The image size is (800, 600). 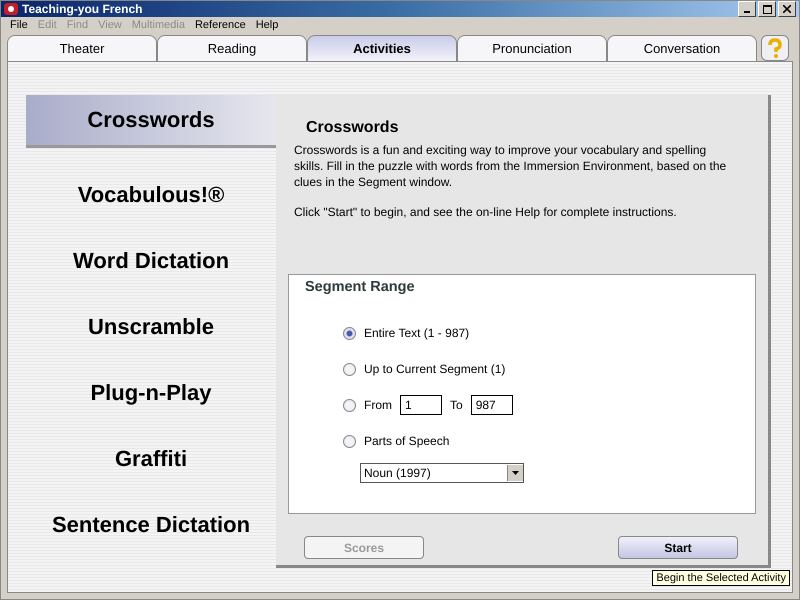 I want to click on activity-item: Unscramble, so click(x=151, y=327).